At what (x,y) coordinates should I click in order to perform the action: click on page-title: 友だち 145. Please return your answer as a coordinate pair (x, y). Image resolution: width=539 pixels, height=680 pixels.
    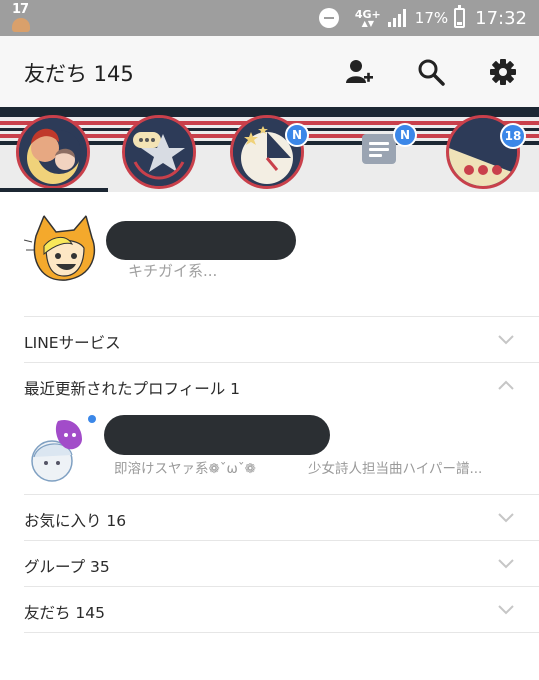
    Looking at the image, I should click on (79, 74).